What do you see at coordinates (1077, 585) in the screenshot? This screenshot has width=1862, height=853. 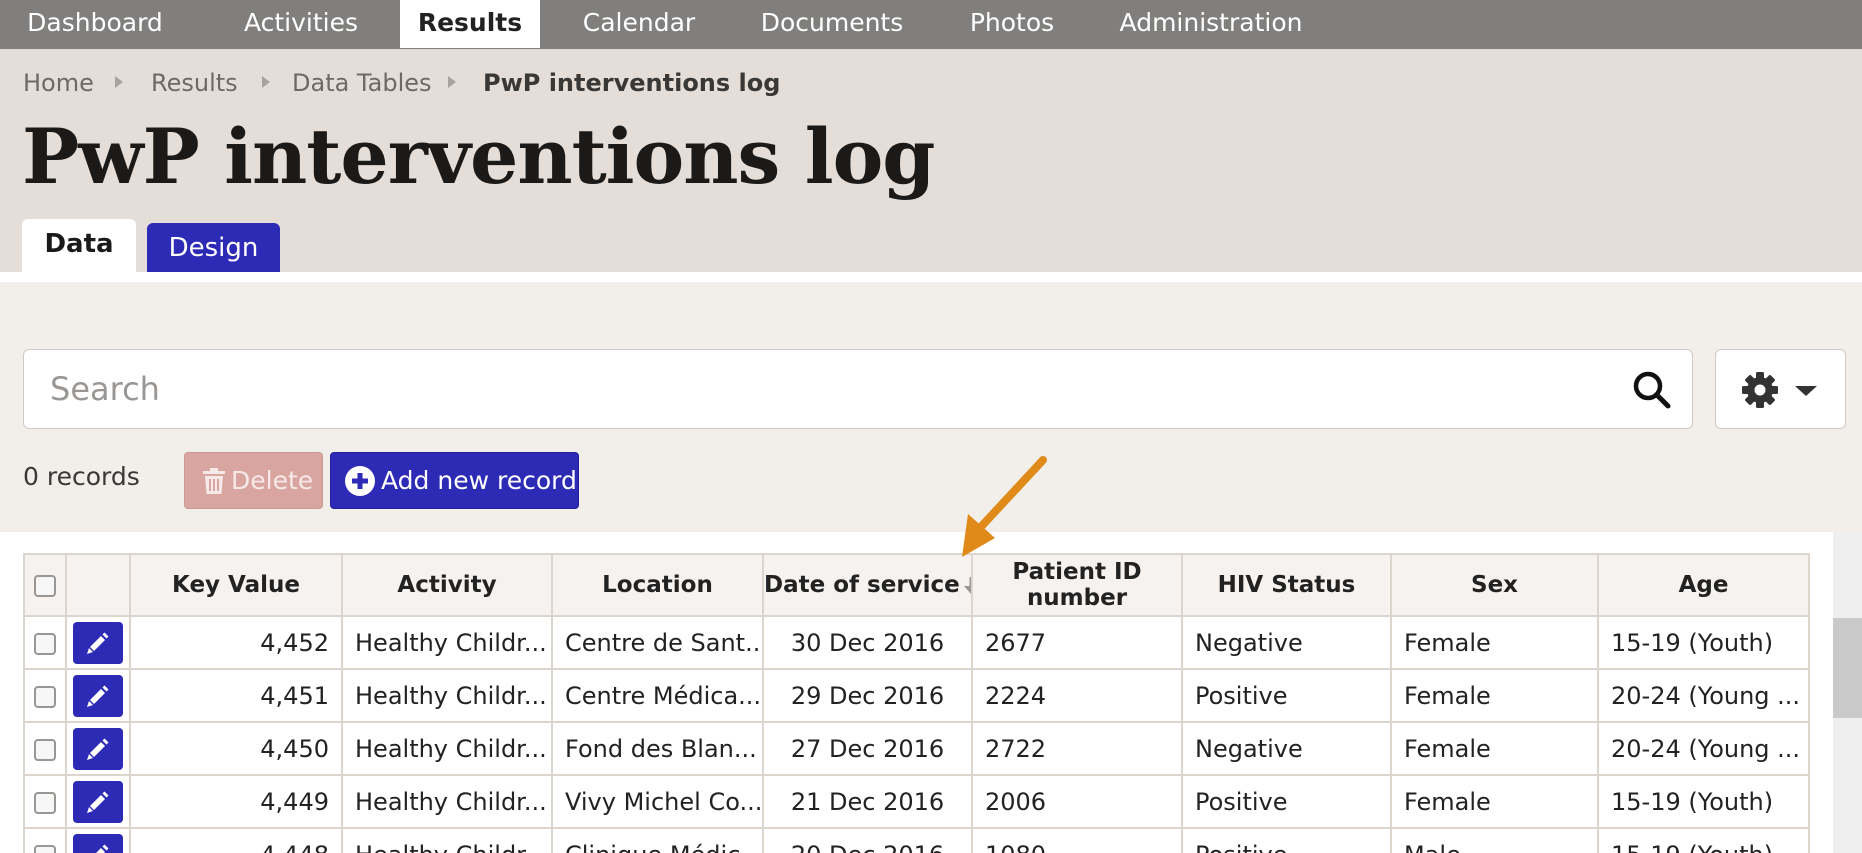 I see `column-header-patient-id-number: Patient ID number` at bounding box center [1077, 585].